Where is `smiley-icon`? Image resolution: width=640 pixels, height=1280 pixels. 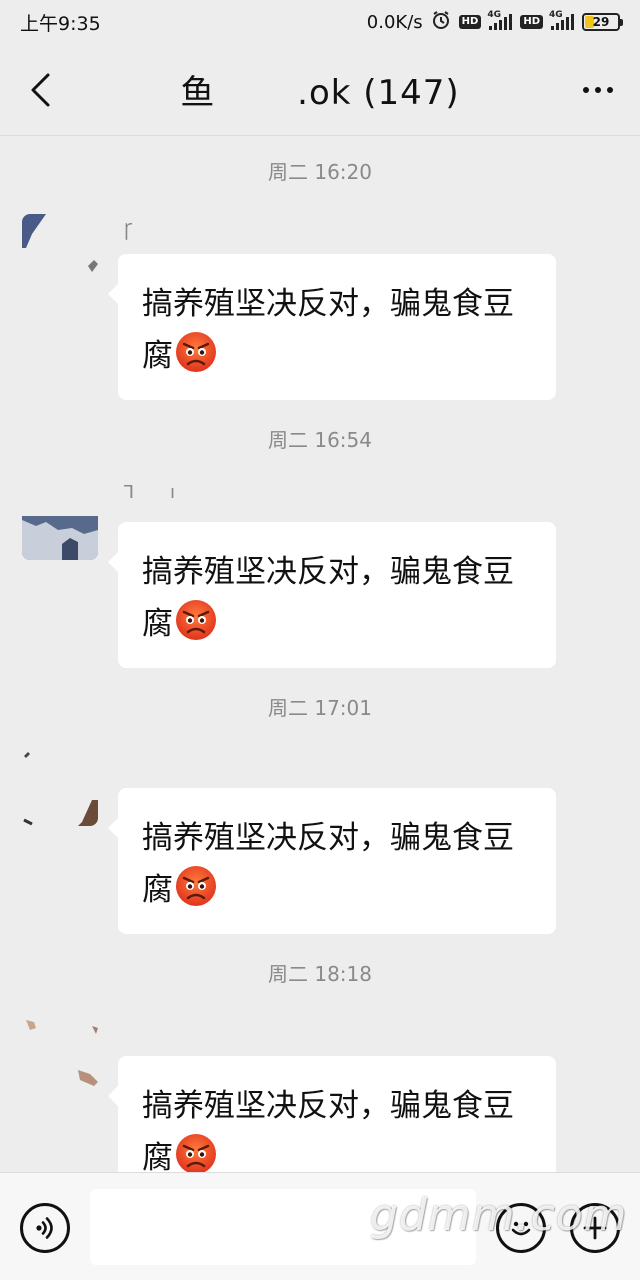 smiley-icon is located at coordinates (521, 1228).